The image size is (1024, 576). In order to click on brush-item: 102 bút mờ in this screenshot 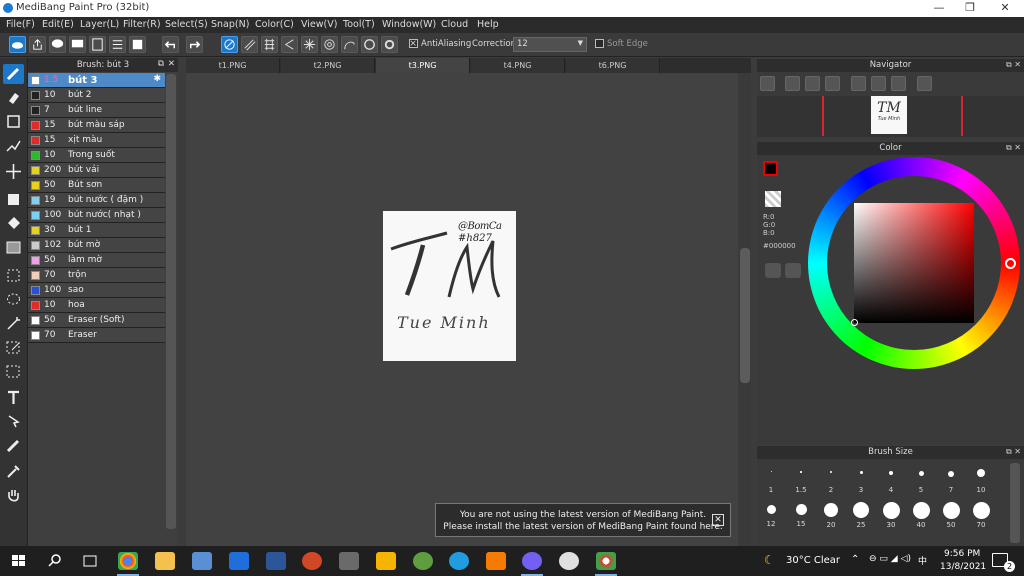, I will do `click(96, 245)`.